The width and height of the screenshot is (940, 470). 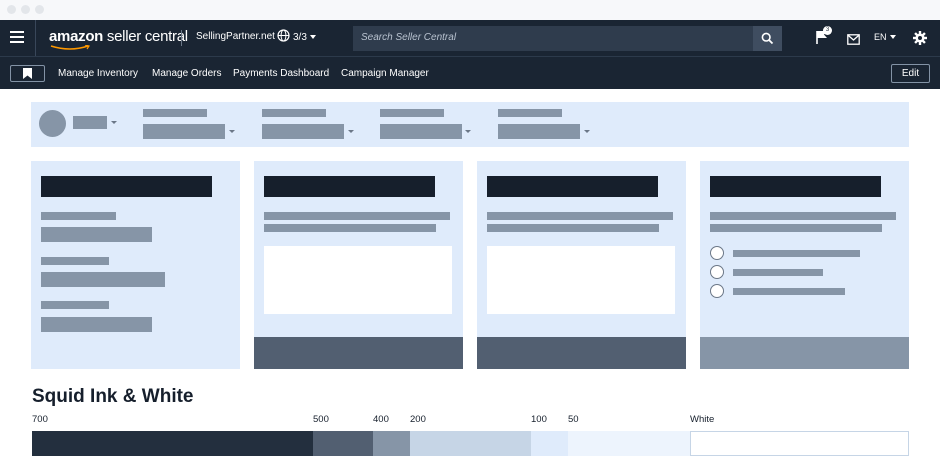 What do you see at coordinates (76, 36) in the screenshot?
I see `logo-brand: amazon` at bounding box center [76, 36].